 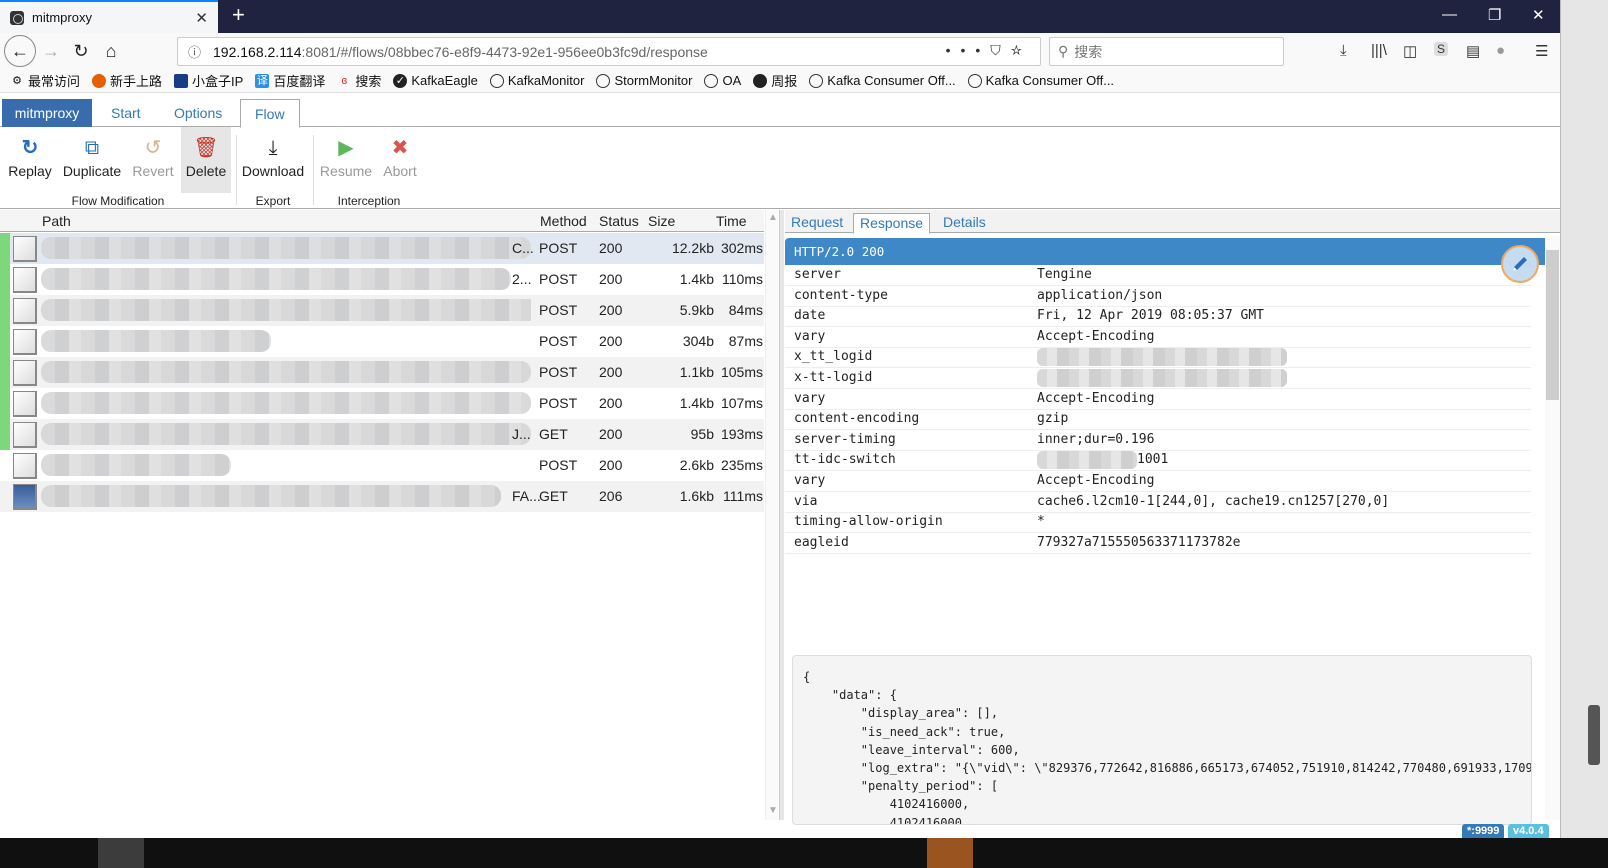 I want to click on column-path: Path, so click(x=56, y=221).